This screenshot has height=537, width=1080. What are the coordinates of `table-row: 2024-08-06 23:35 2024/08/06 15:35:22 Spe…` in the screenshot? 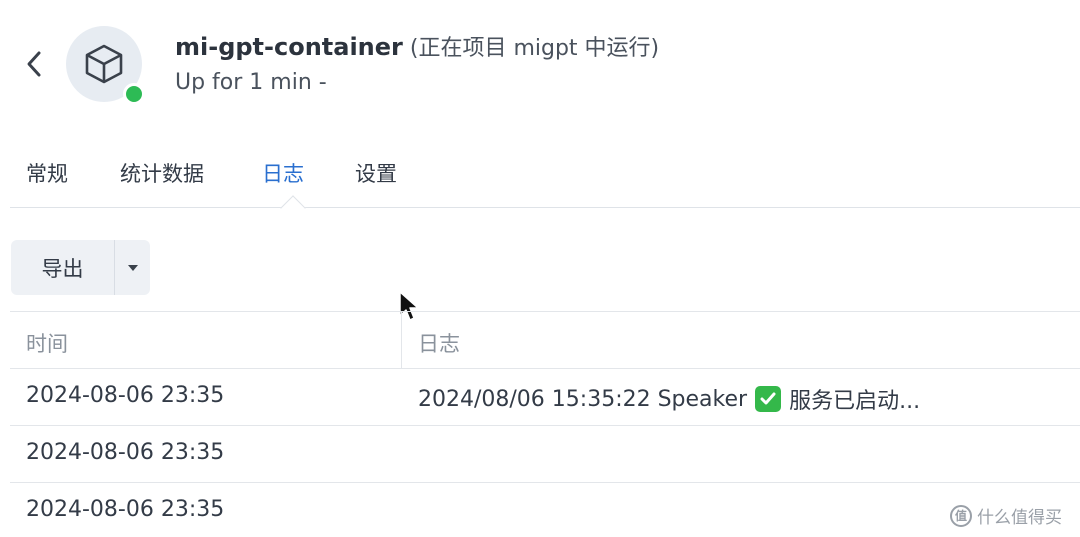 It's located at (545, 397).